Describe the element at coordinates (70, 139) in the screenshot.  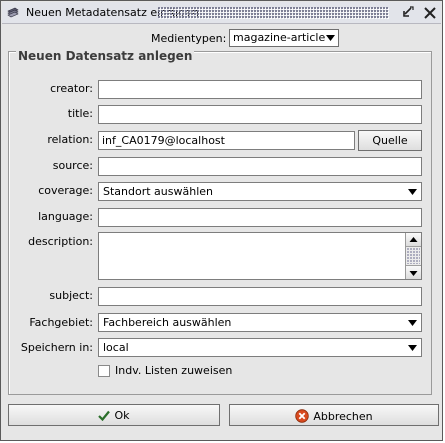
I see `relation-label: relation:` at that location.